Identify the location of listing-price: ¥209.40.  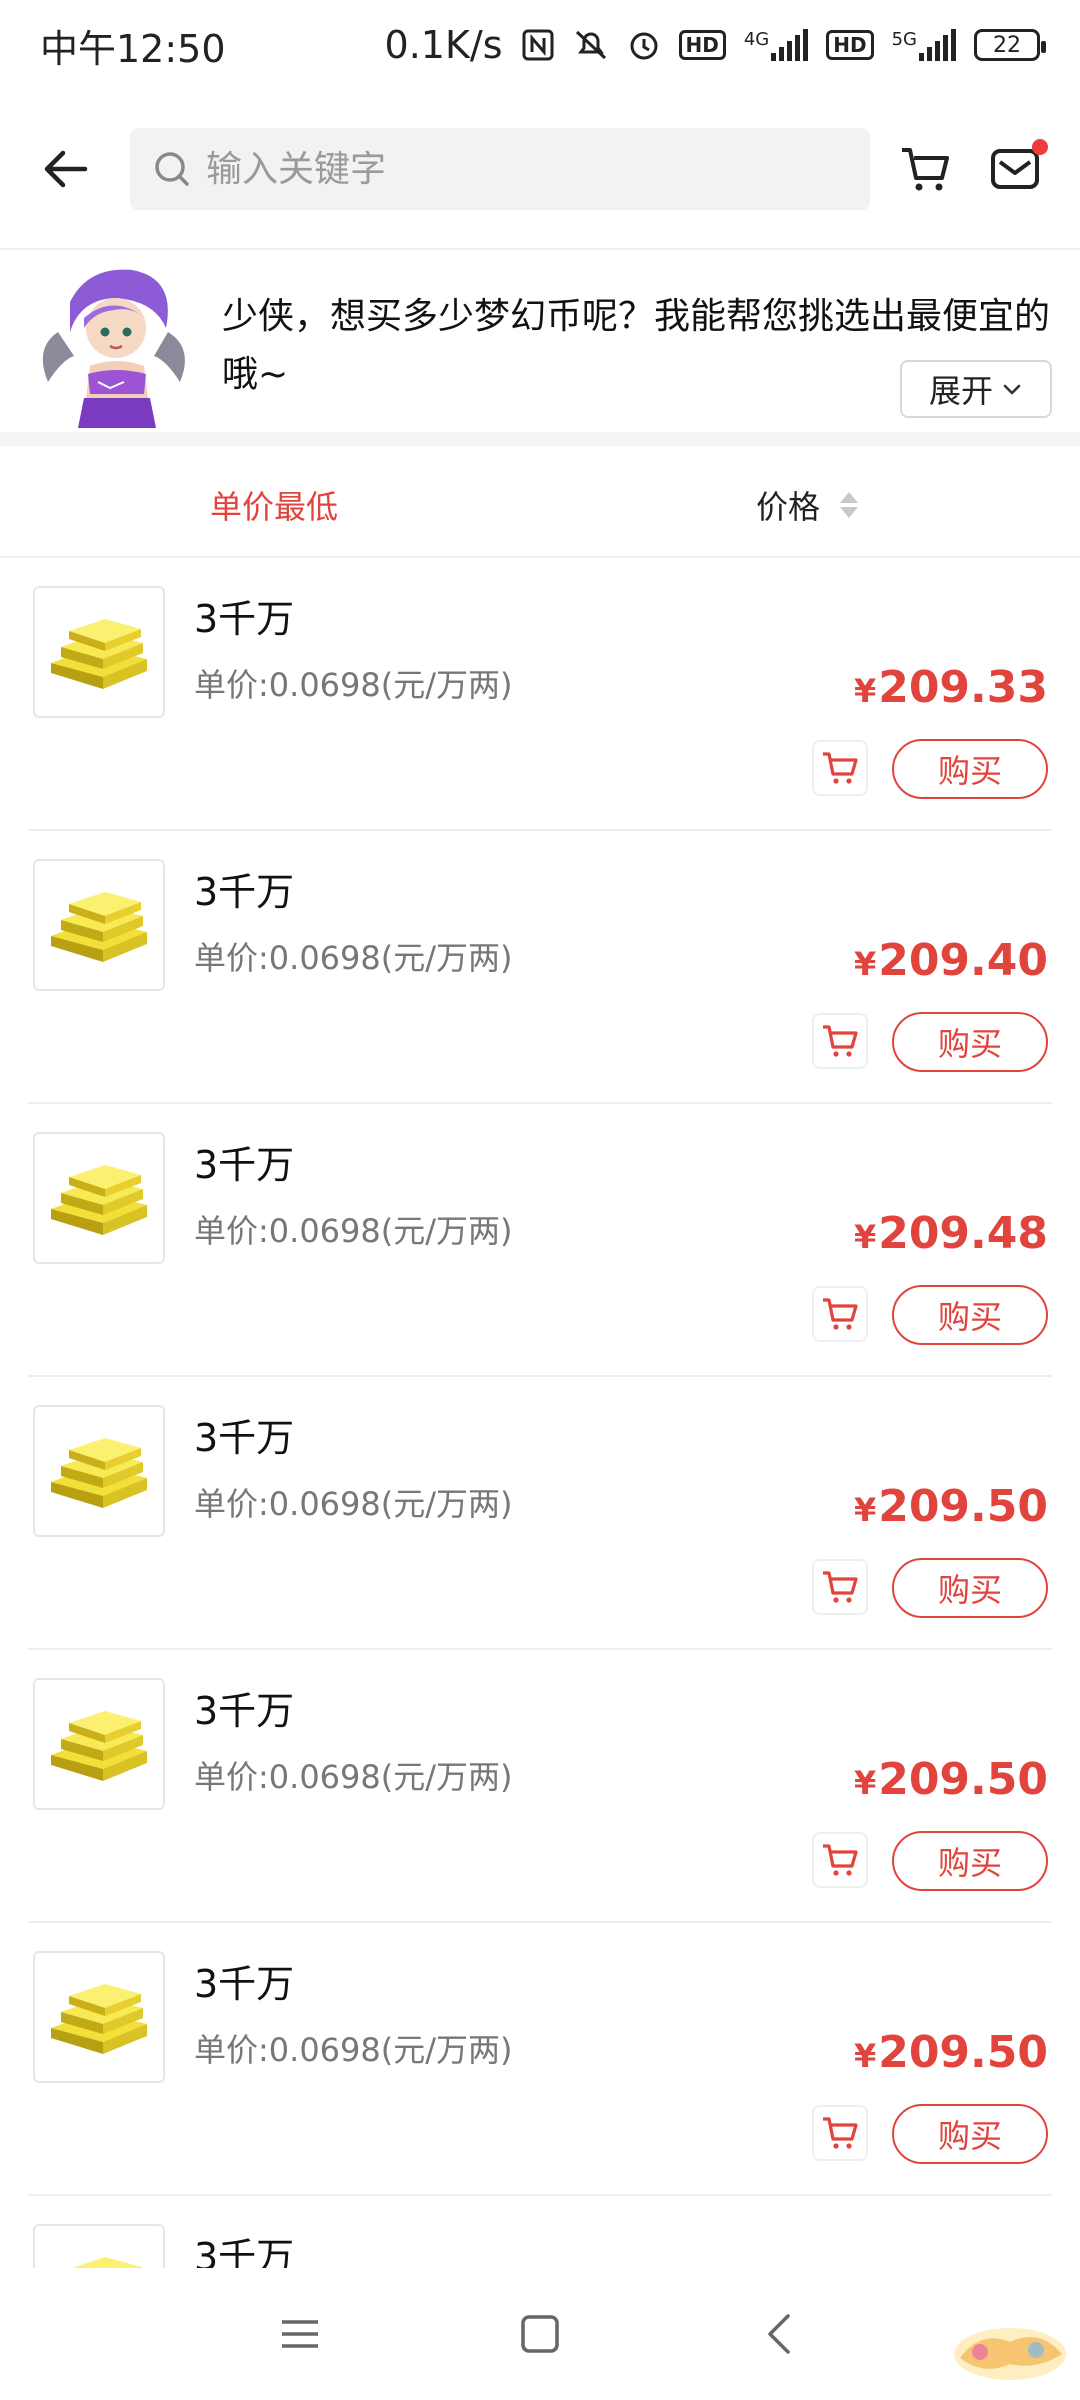
(951, 960).